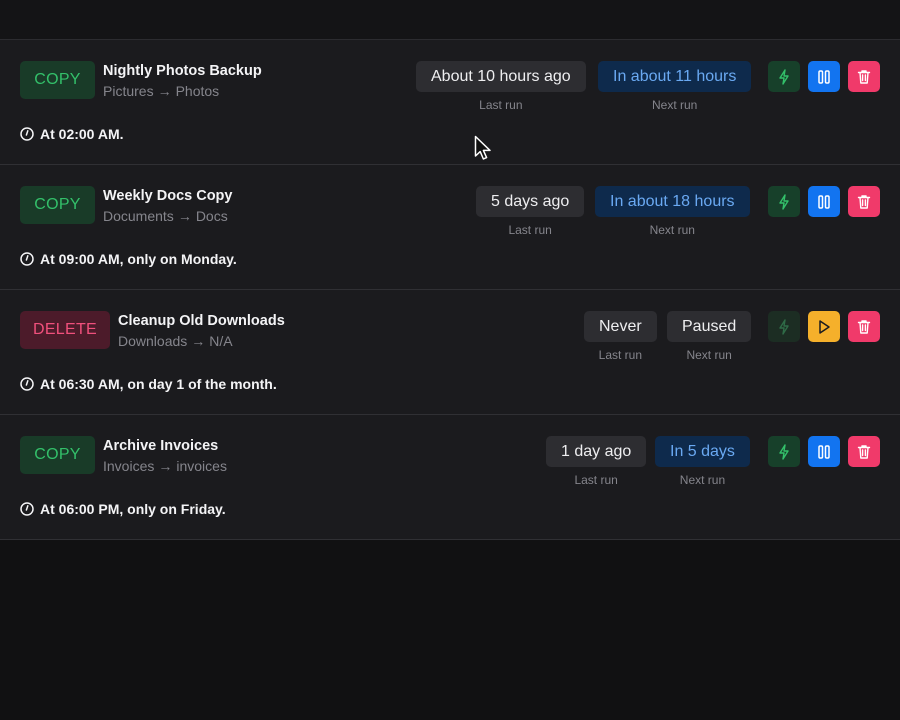 The height and width of the screenshot is (720, 900). Describe the element at coordinates (138, 259) in the screenshot. I see `schedule-text: At 09:00 AM, only on Monday.` at that location.